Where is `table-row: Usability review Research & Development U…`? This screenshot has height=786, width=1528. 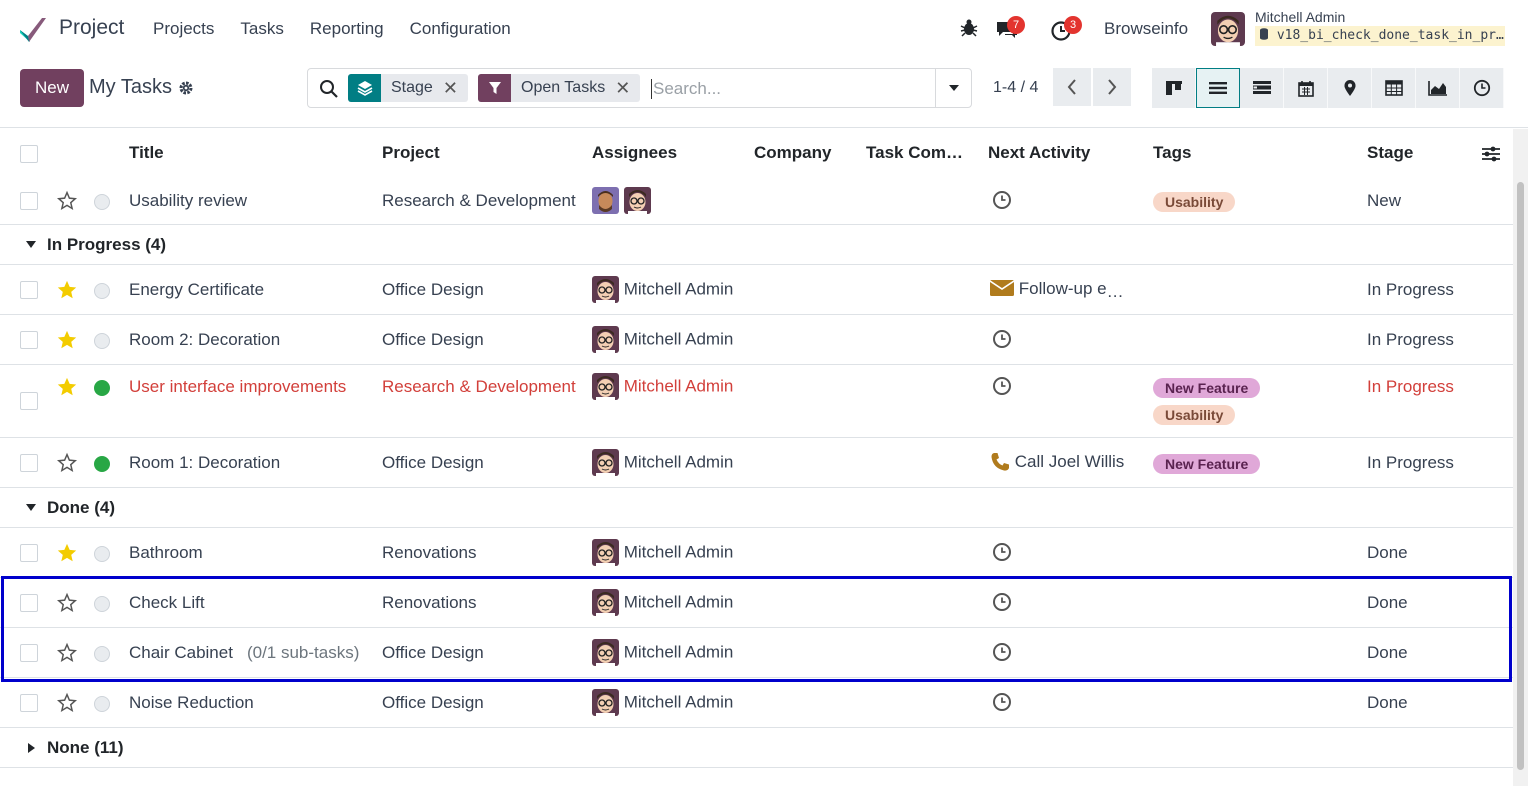
table-row: Usability review Research & Development U… is located at coordinates (756, 201).